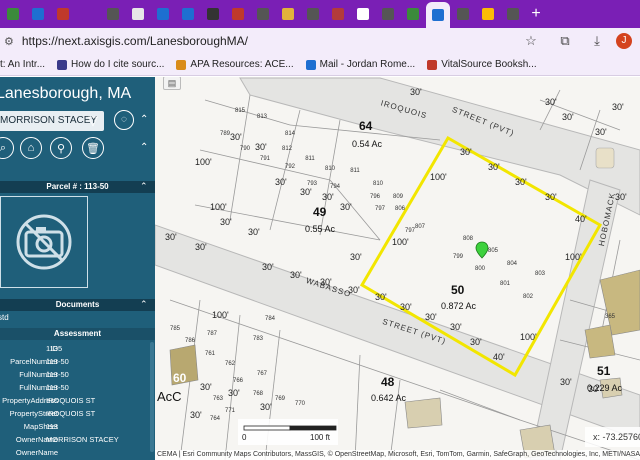  I want to click on documents-chevron-icon: ⌃, so click(144, 304).